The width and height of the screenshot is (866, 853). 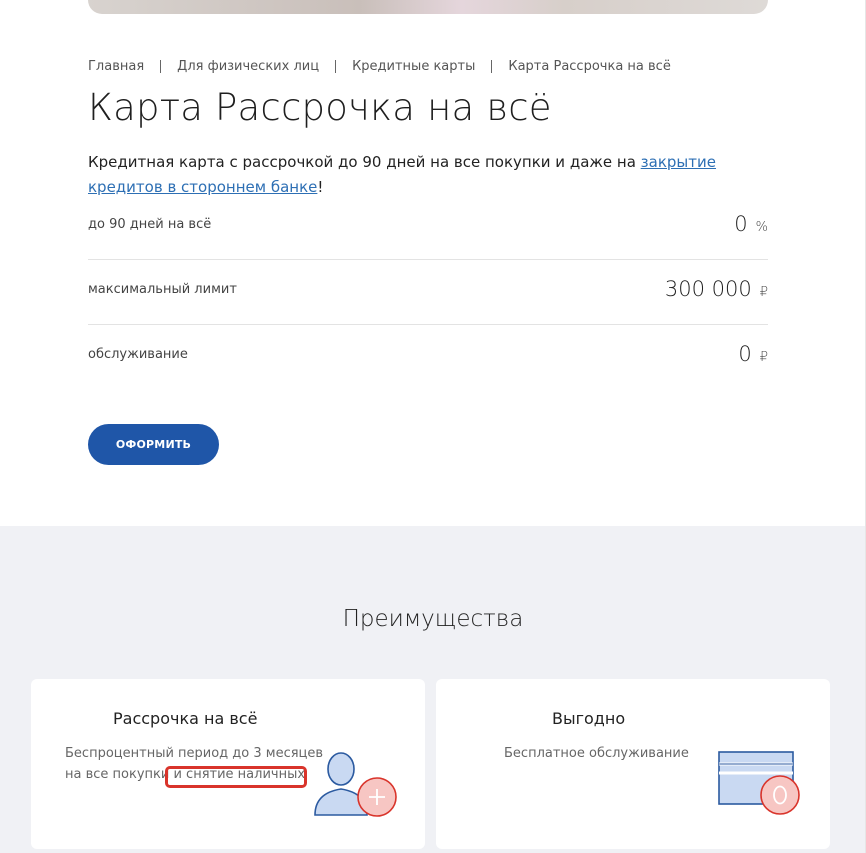 I want to click on param-value: 0 ₽, so click(x=753, y=354).